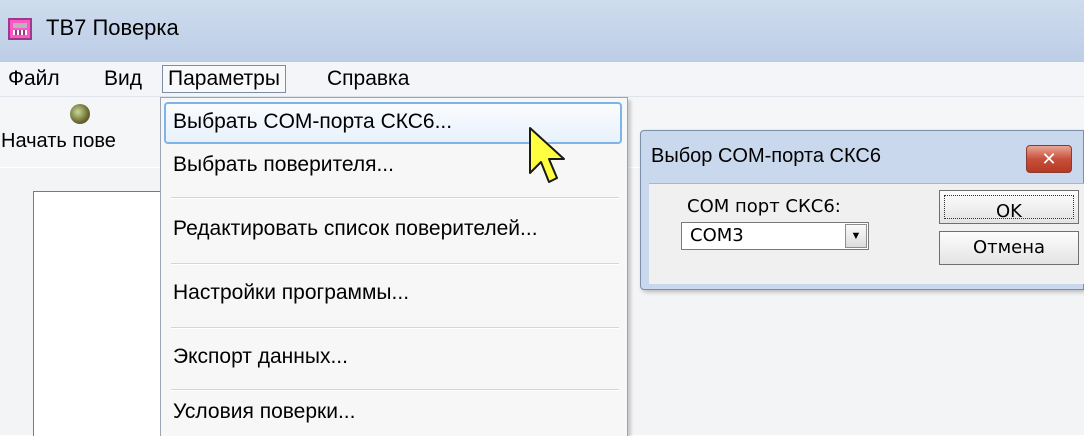 Image resolution: width=1084 pixels, height=436 pixels. I want to click on focus-rectangle: OK, so click(1009, 208).